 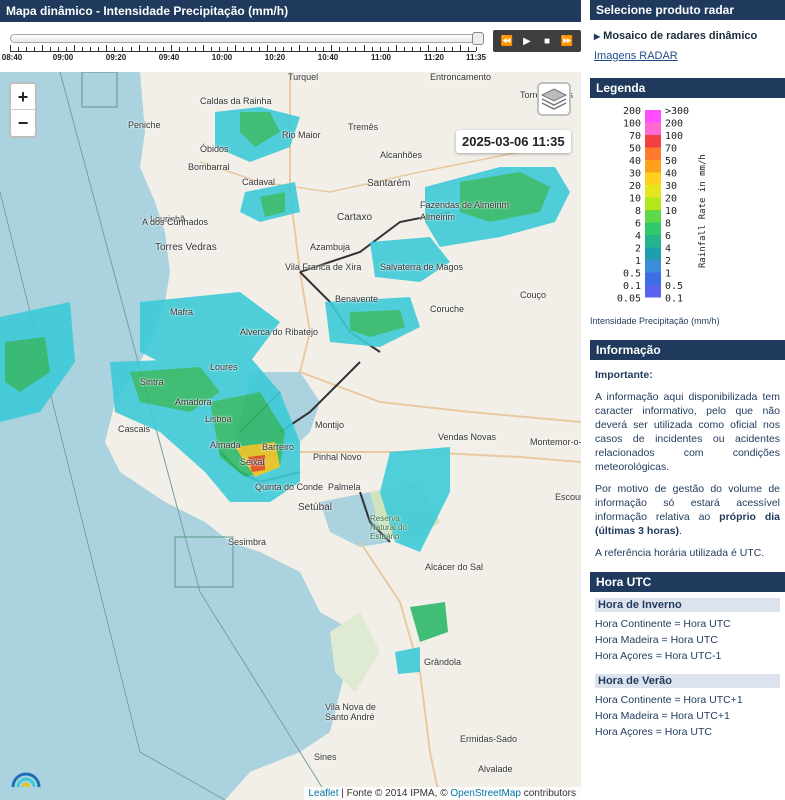 What do you see at coordinates (671, 149) in the screenshot?
I see `legend-right-label: 70` at bounding box center [671, 149].